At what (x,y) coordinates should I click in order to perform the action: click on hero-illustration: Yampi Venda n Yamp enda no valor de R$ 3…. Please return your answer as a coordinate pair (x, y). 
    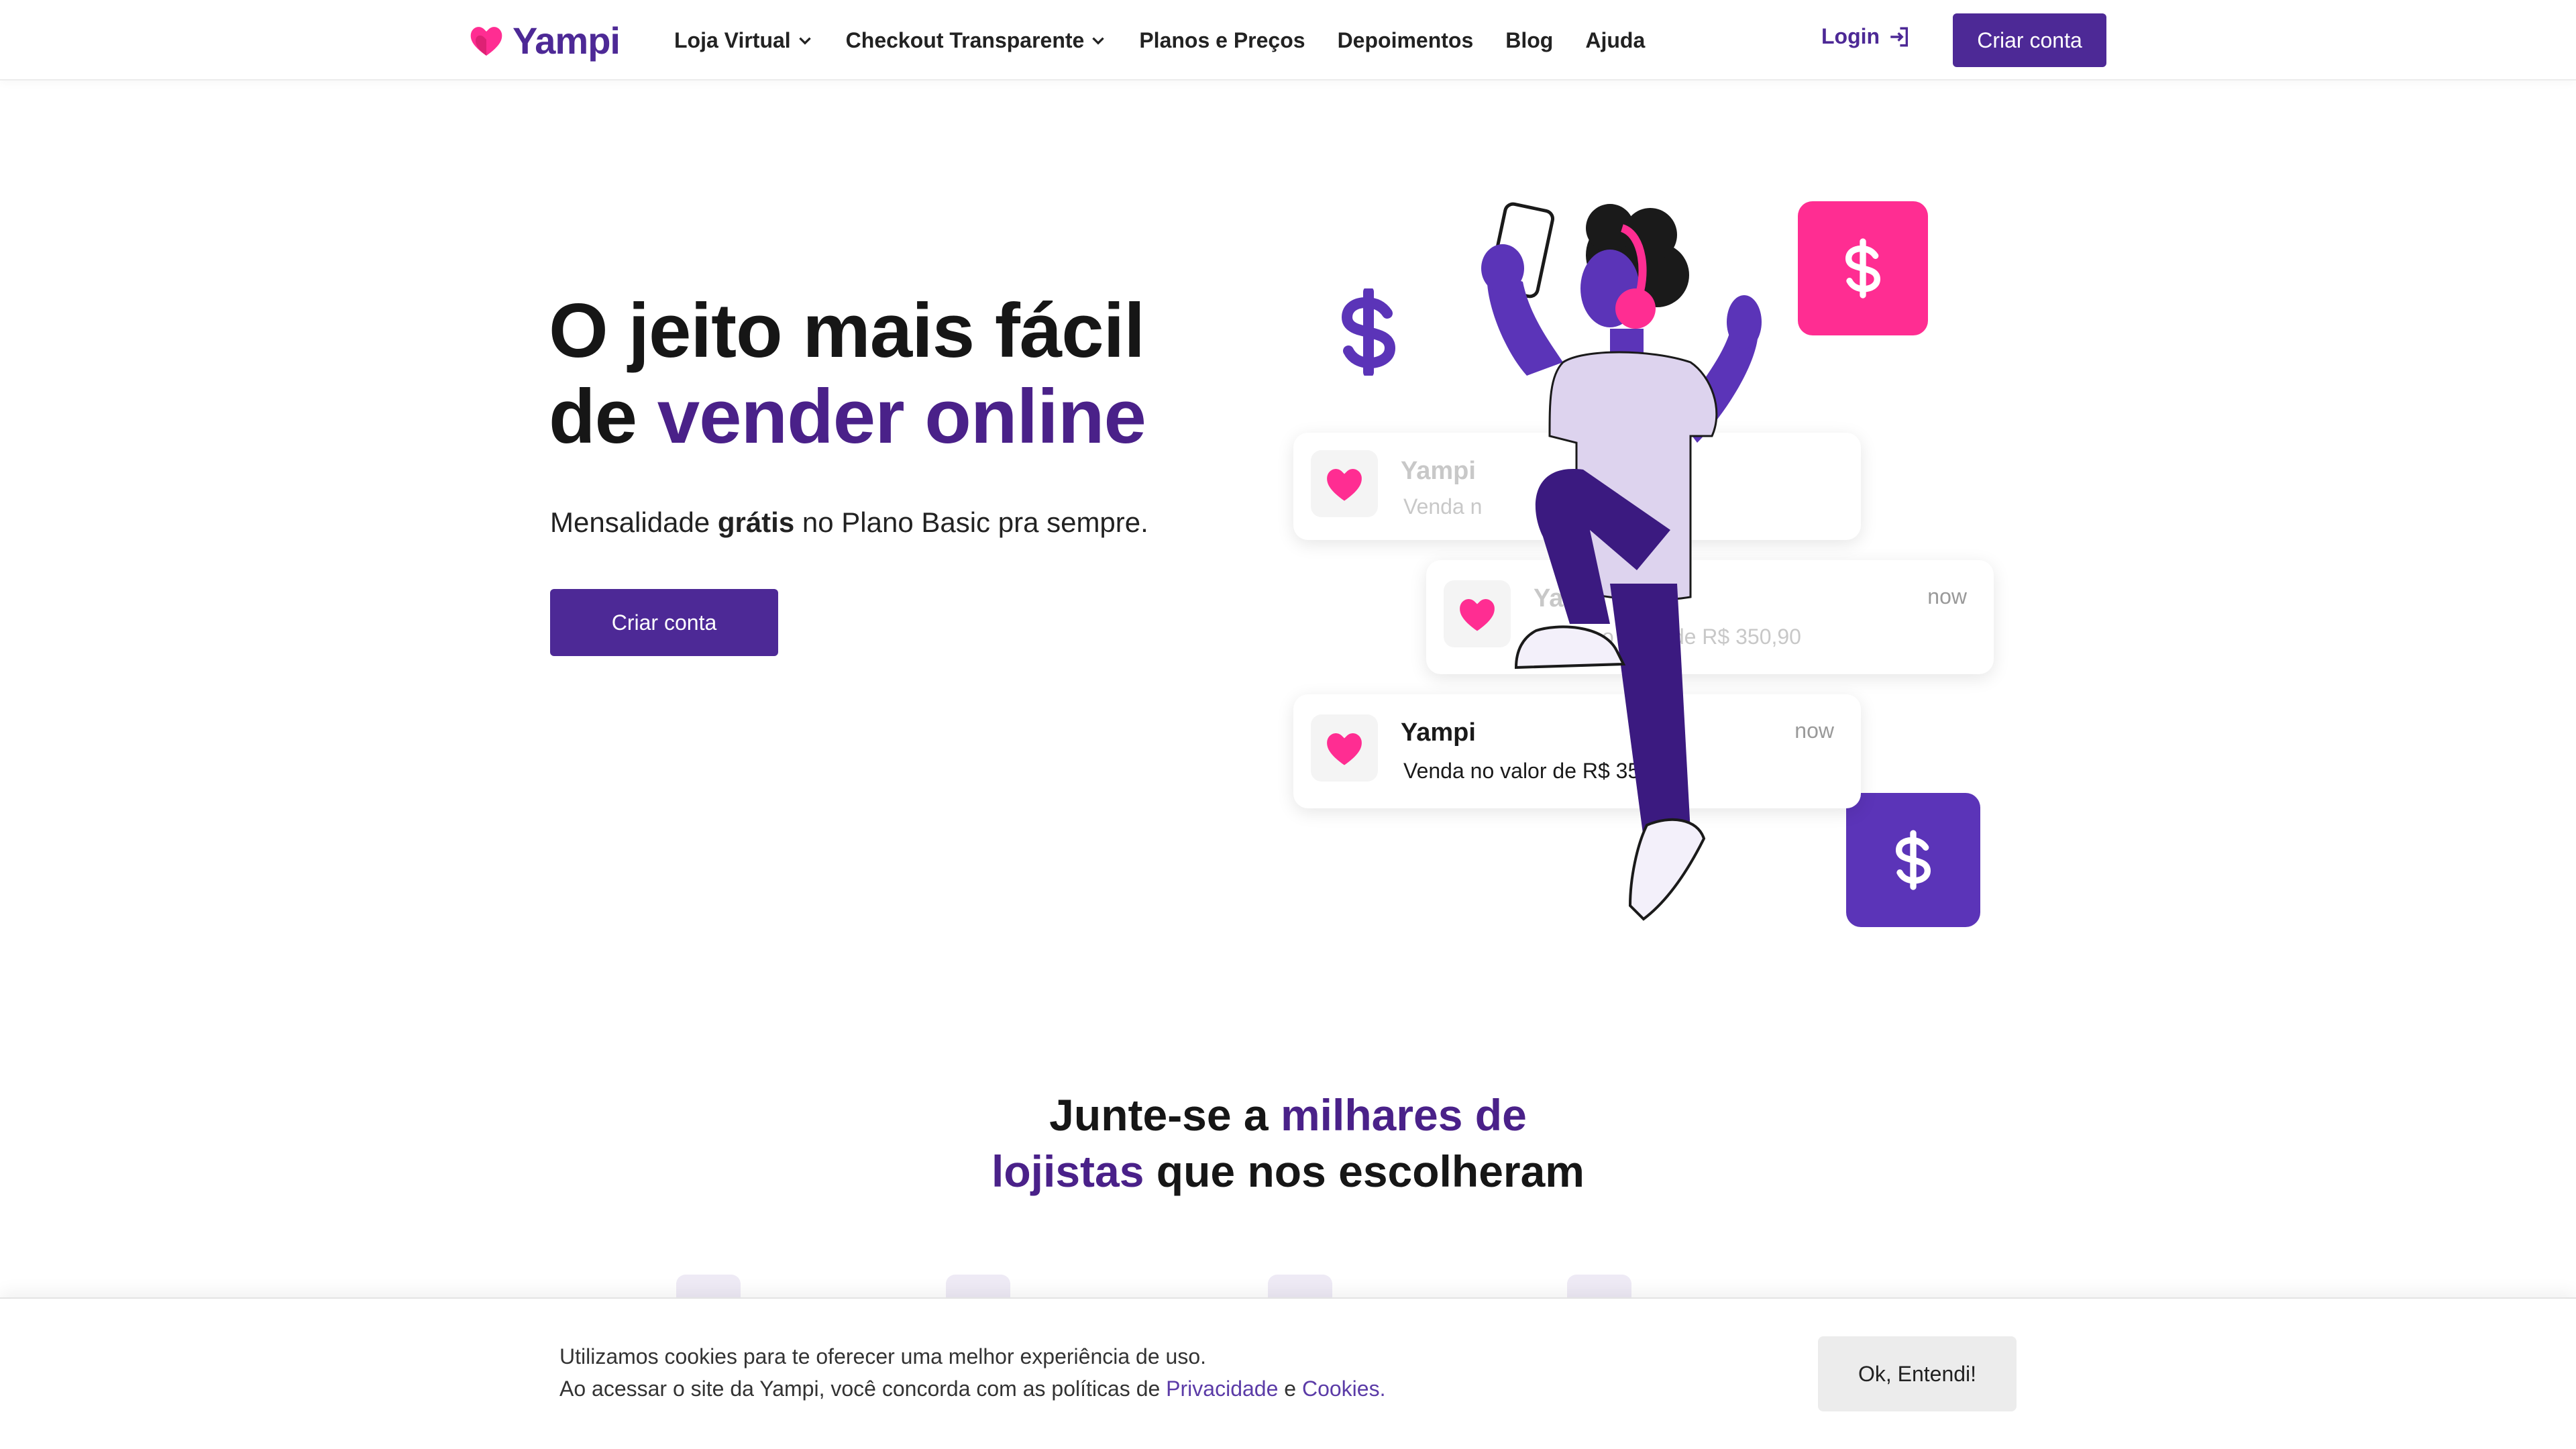
    Looking at the image, I should click on (1643, 570).